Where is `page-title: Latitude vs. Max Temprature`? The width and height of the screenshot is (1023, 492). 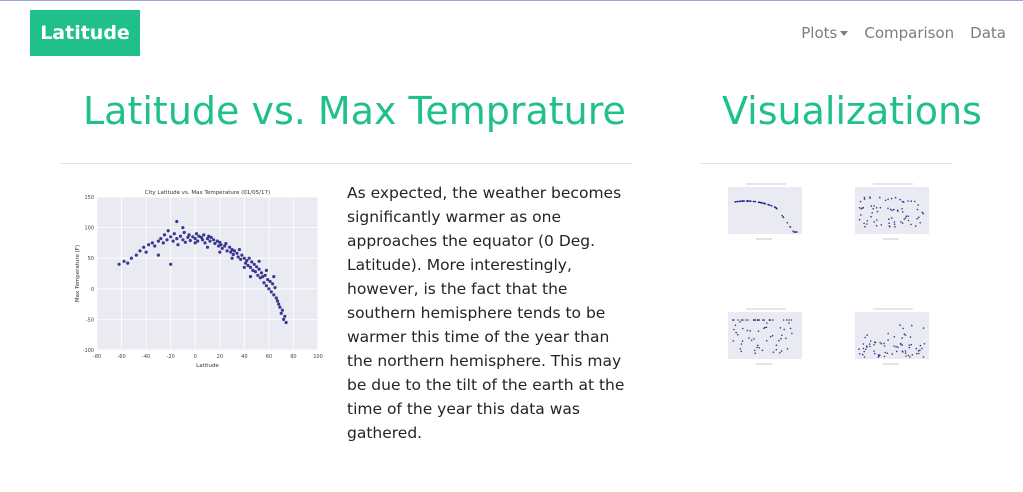
page-title: Latitude vs. Max Temprature is located at coordinates (354, 111).